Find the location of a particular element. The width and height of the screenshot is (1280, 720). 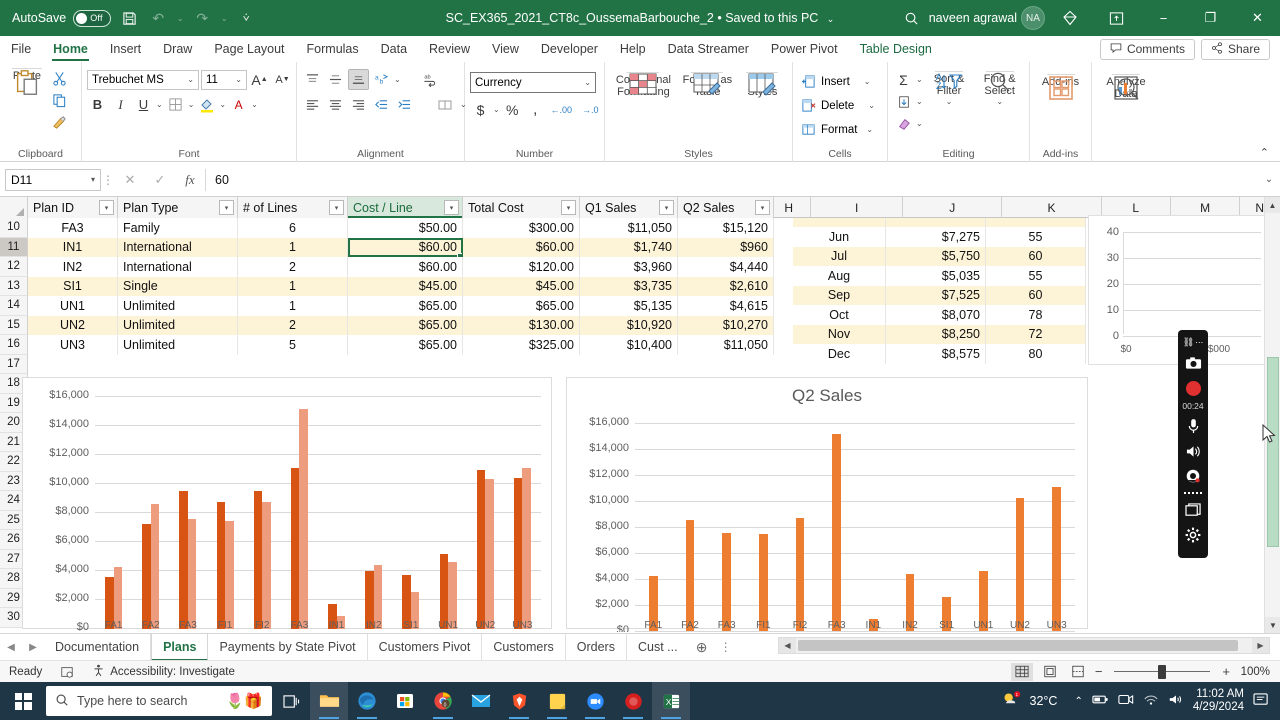

tab-file: File is located at coordinates (21, 49).